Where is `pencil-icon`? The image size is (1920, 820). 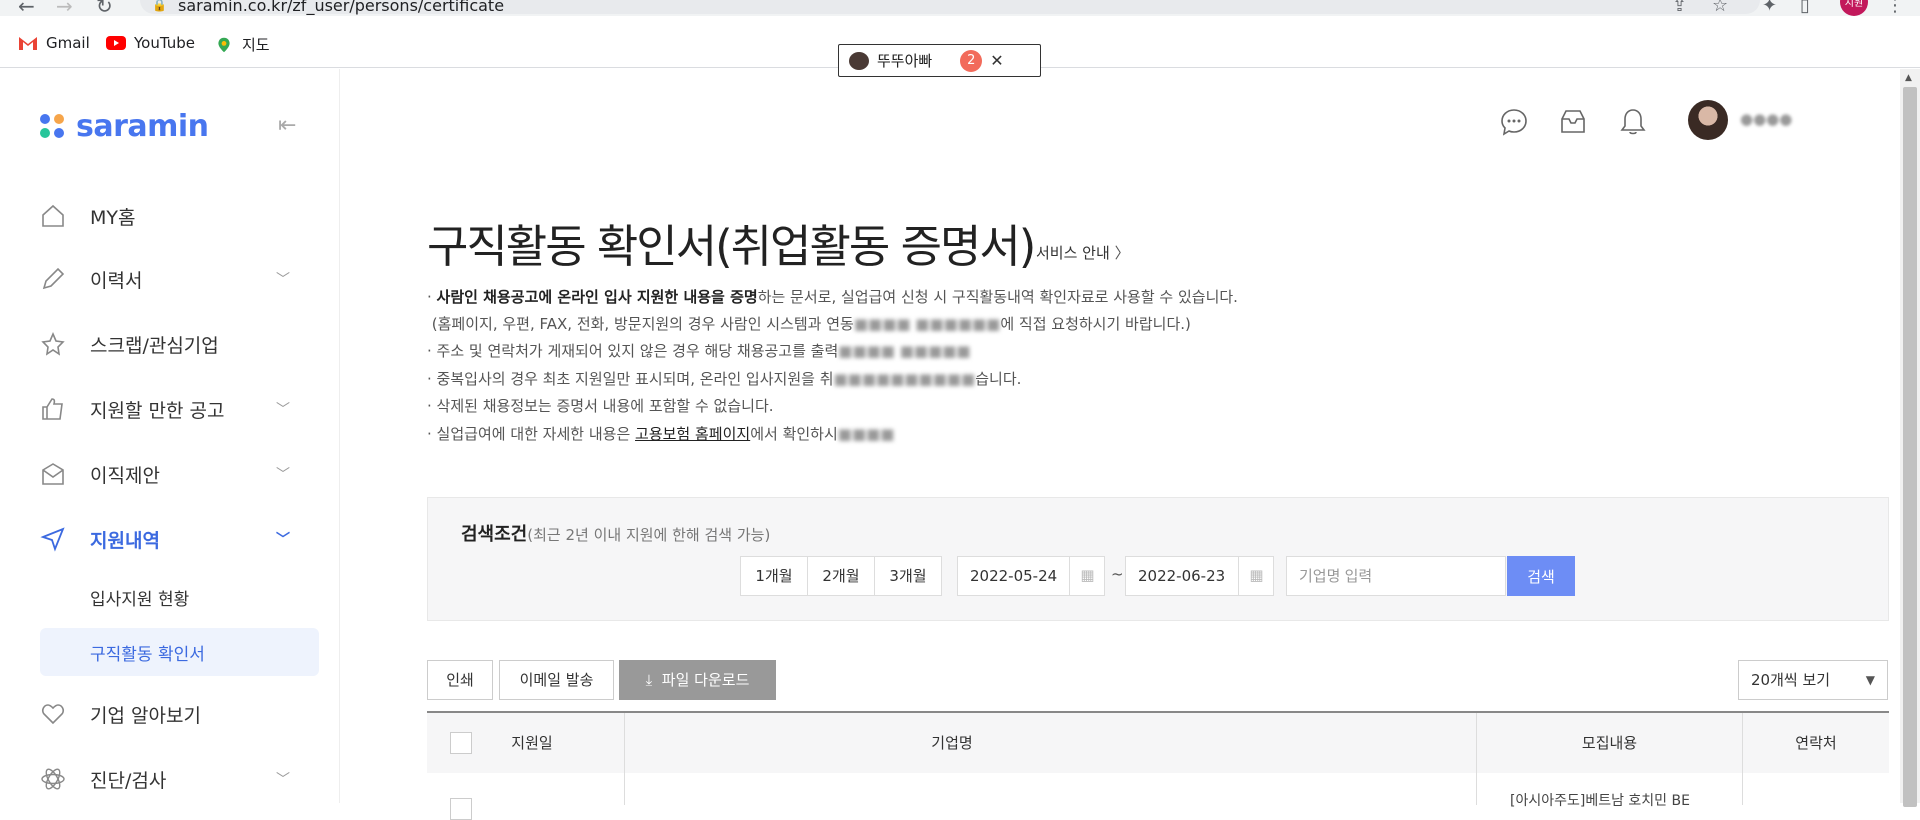 pencil-icon is located at coordinates (53, 278).